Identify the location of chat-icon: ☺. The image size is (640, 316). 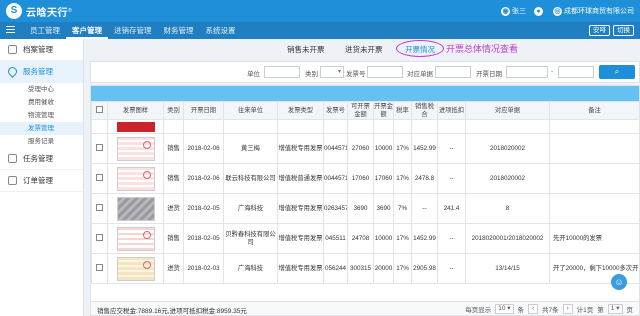
(619, 282).